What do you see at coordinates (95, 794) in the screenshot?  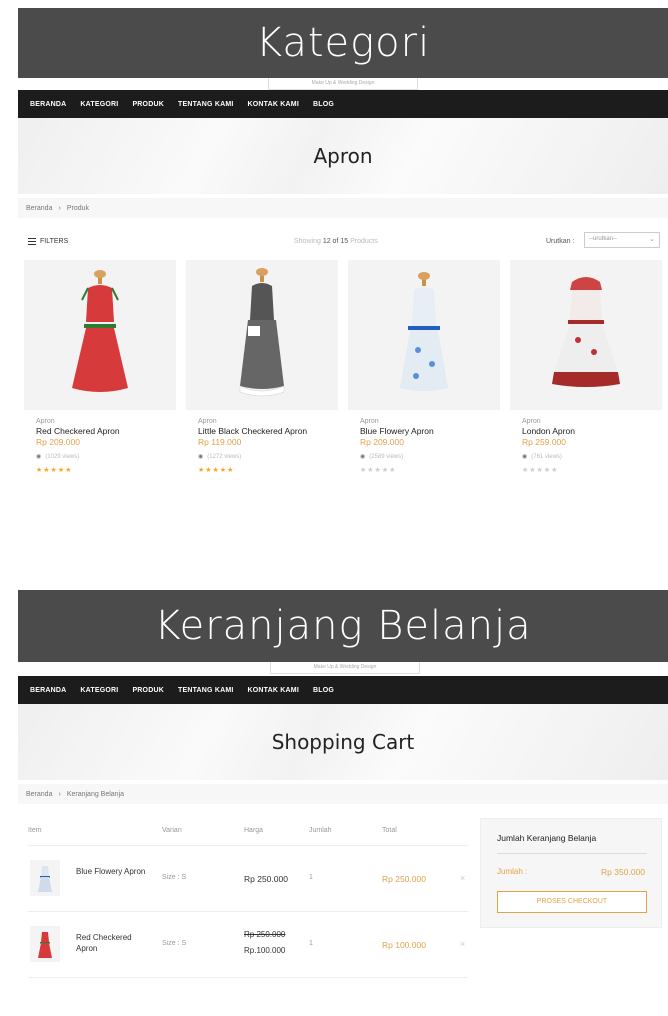 I see `breadcrumb-current: Keranjang Belanja` at bounding box center [95, 794].